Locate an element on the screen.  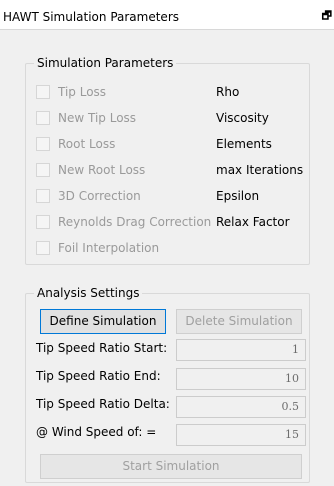
rho-label: Rho is located at coordinates (228, 92).